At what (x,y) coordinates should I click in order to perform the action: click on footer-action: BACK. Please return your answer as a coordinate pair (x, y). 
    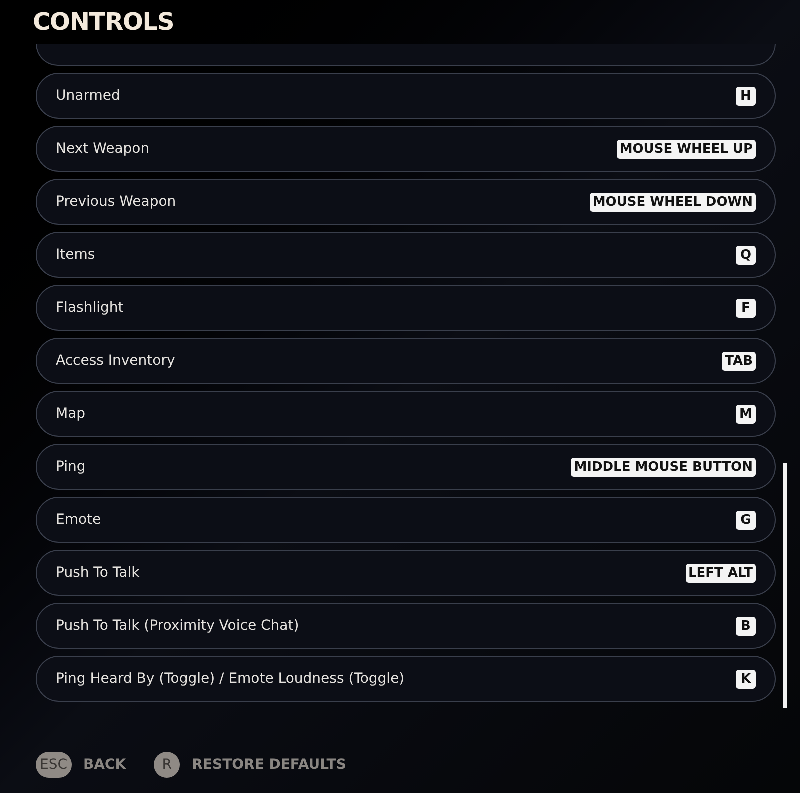
    Looking at the image, I should click on (105, 765).